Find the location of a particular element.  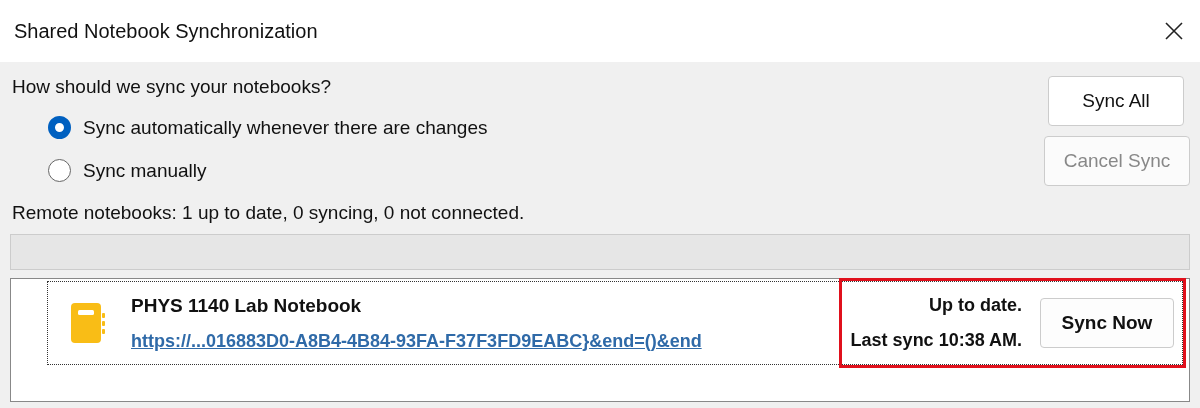

last-sync-text: Last sync 10:38 AM. is located at coordinates (936, 340).